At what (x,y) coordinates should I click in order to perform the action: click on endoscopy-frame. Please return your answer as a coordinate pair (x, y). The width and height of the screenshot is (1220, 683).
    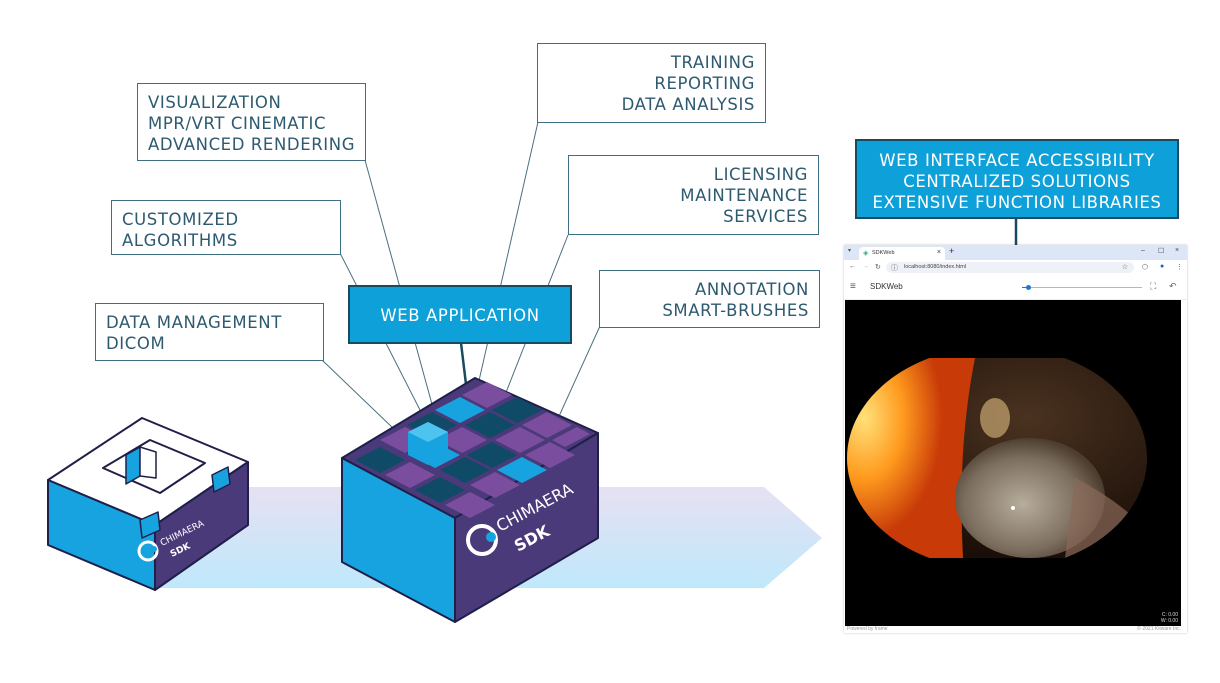
    Looking at the image, I should click on (997, 458).